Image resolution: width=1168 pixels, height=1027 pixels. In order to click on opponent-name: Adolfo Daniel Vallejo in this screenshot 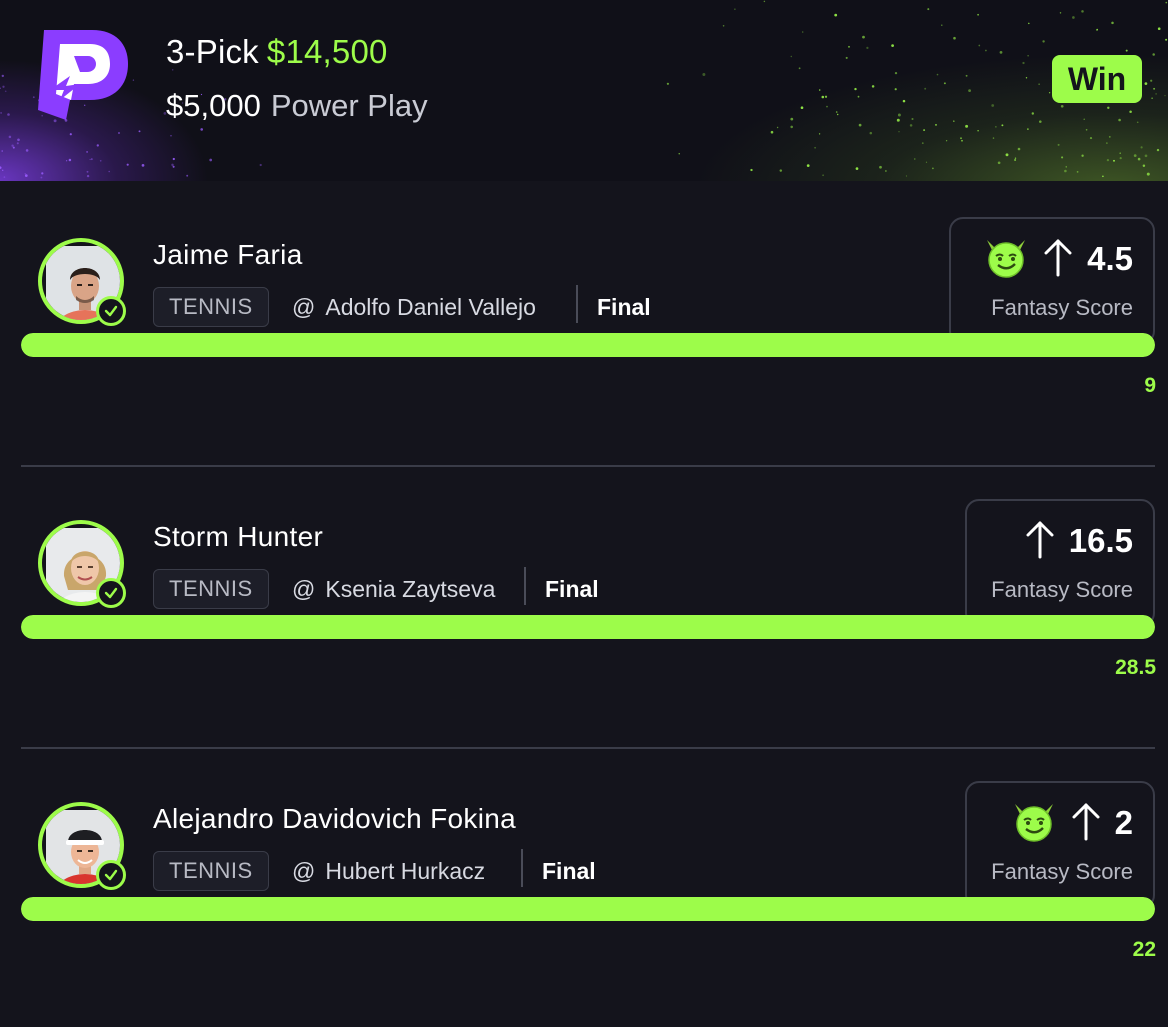, I will do `click(430, 307)`.